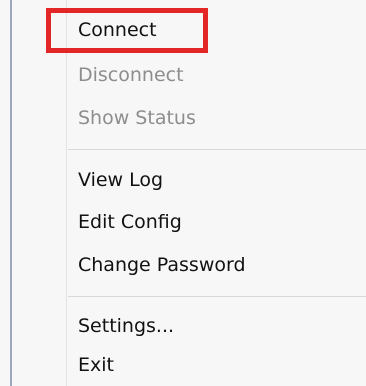 The width and height of the screenshot is (366, 386). Describe the element at coordinates (162, 265) in the screenshot. I see `menu-item-label: Change Password` at that location.